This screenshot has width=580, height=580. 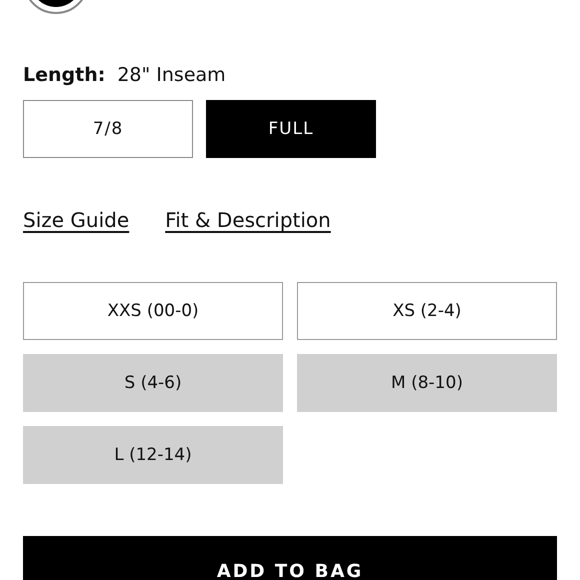 What do you see at coordinates (248, 220) in the screenshot?
I see `link: Fit & Description` at bounding box center [248, 220].